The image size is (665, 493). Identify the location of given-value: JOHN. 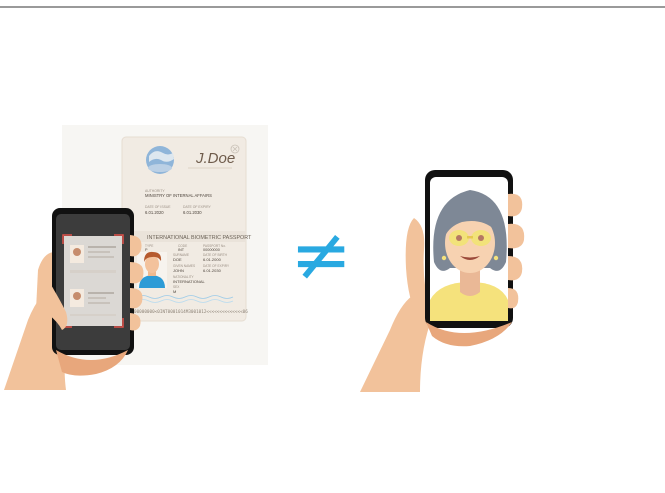
(178, 270).